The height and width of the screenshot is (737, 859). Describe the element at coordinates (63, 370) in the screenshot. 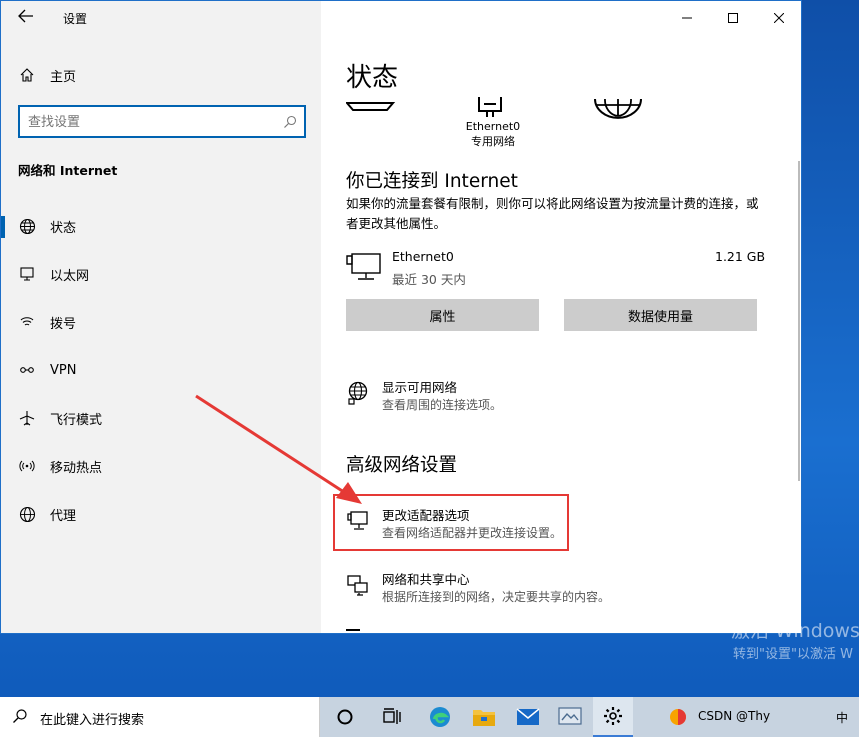

I see `sidebar-item-label: VPN` at that location.